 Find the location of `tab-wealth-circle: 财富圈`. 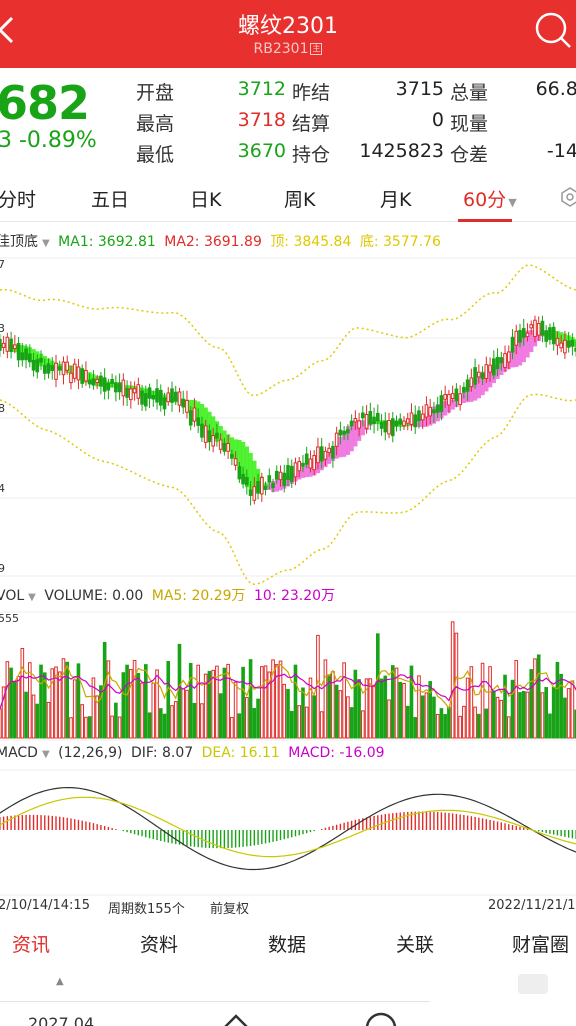

tab-wealth-circle: 财富圈 is located at coordinates (540, 943).